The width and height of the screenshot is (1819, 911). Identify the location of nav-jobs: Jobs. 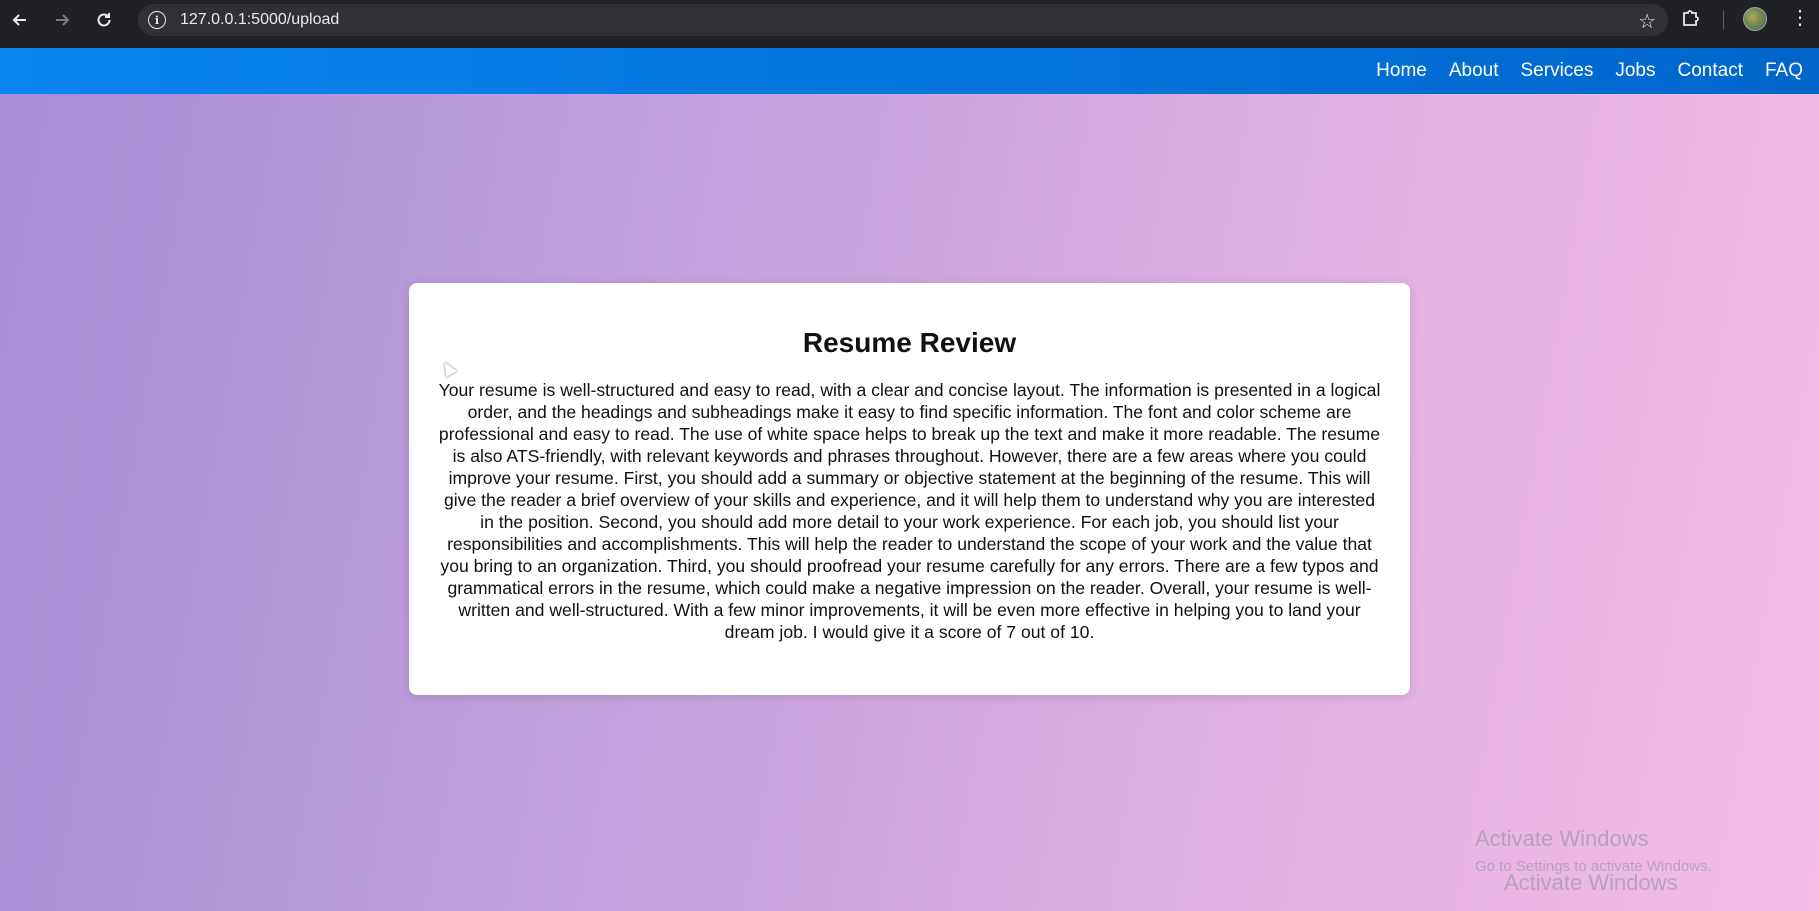
(1635, 71).